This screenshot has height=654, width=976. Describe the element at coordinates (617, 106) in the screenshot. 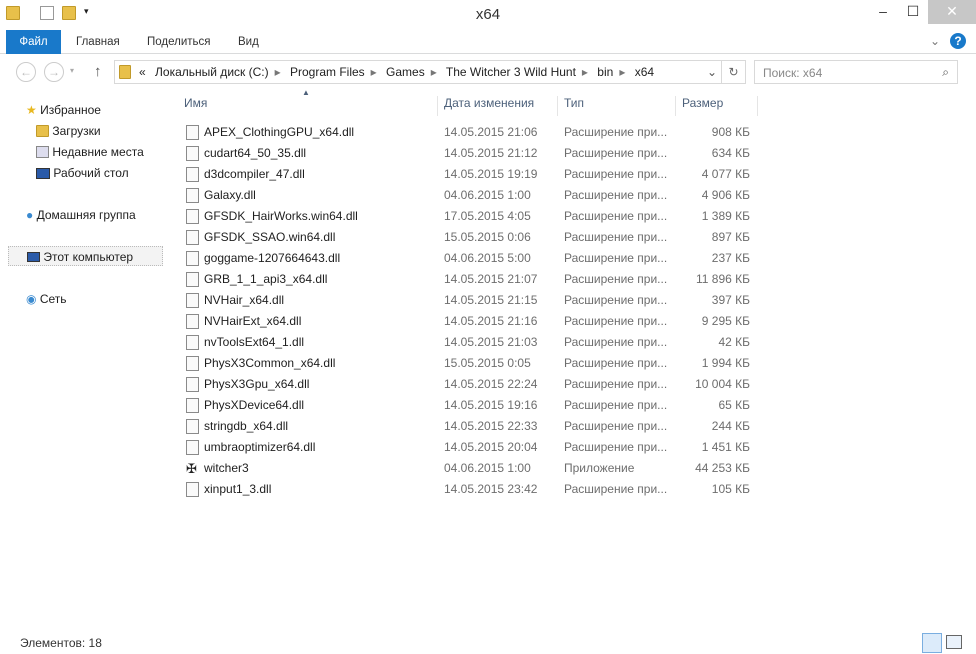

I see `column-header-type: Тип` at that location.